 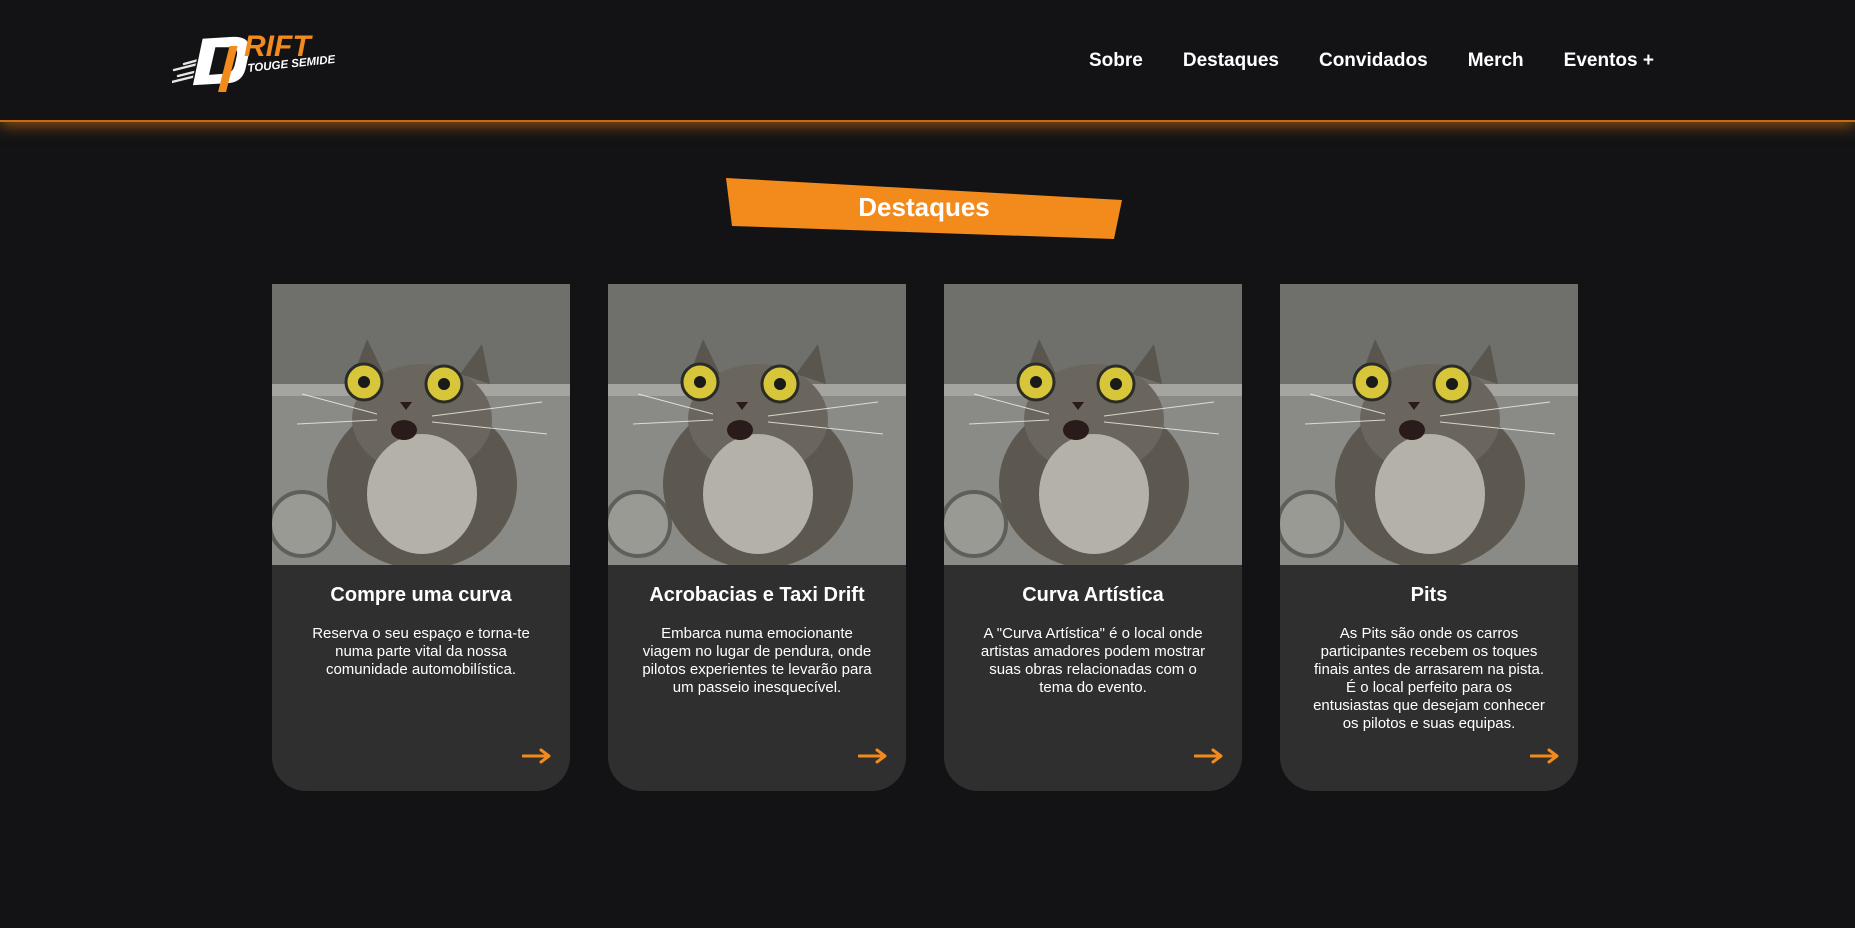 What do you see at coordinates (1093, 595) in the screenshot?
I see `card-title: Curva Artística` at bounding box center [1093, 595].